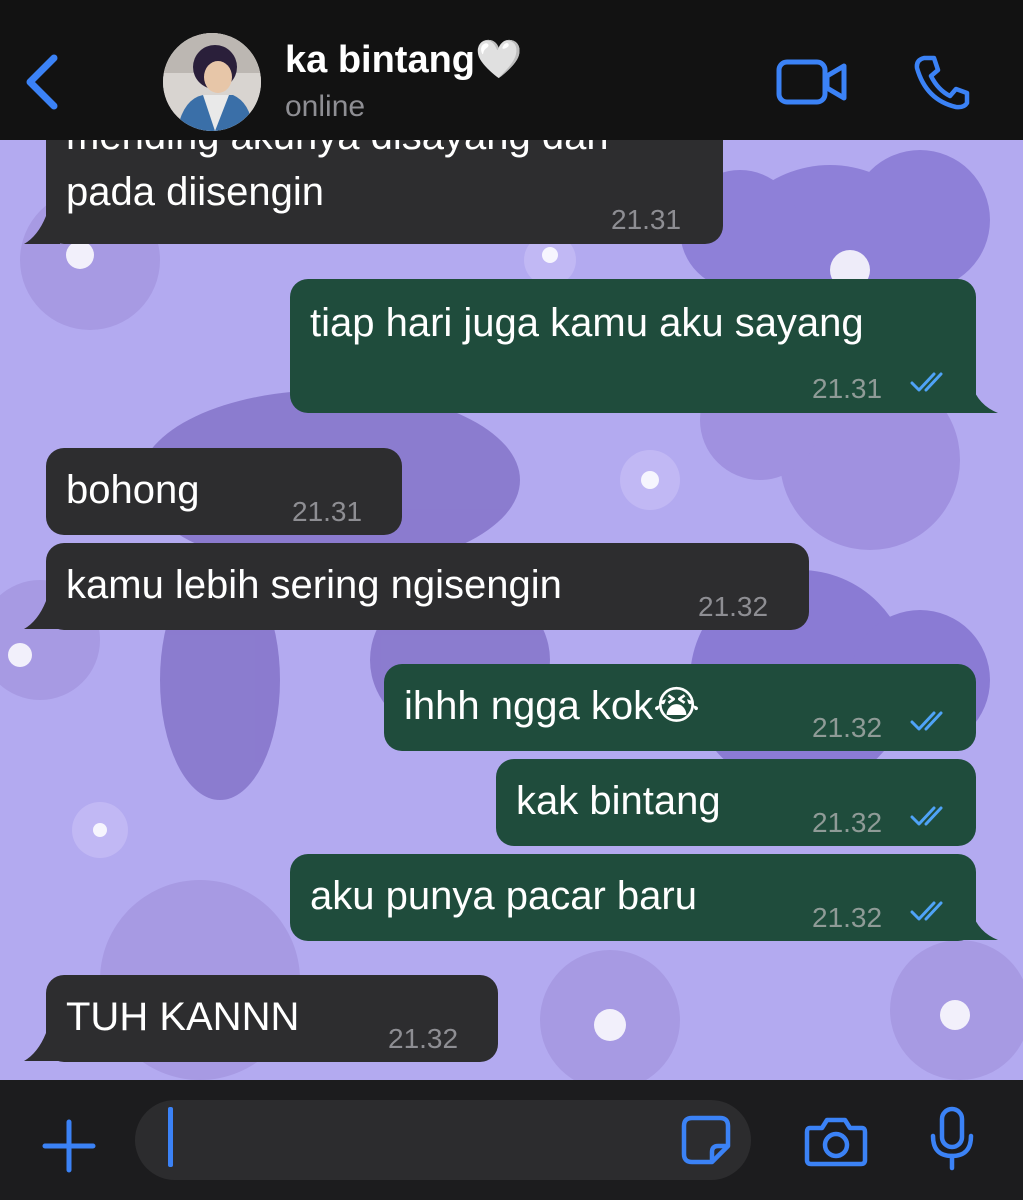 The width and height of the screenshot is (1023, 1200). Describe the element at coordinates (736, 802) in the screenshot. I see `message-outgoing: kak bintang 21.32` at that location.